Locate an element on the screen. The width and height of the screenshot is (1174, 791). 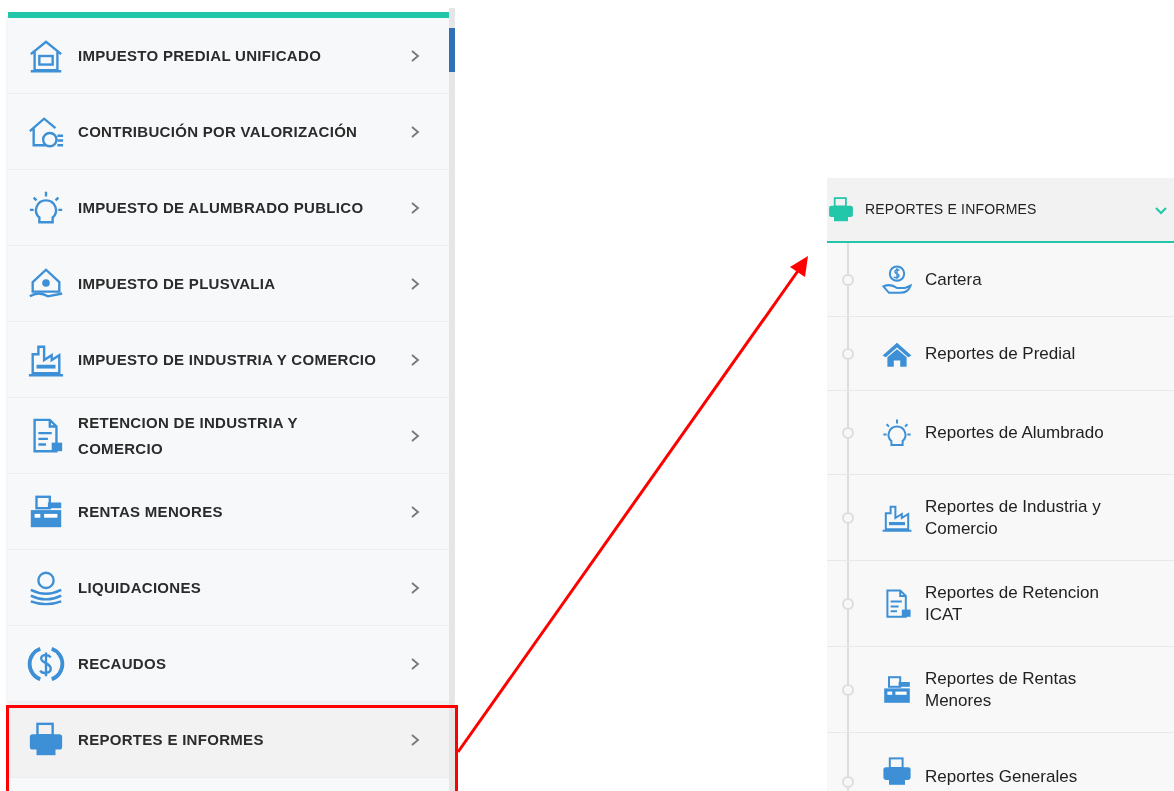
menu-item: LIQUIDACIONES is located at coordinates (229, 588).